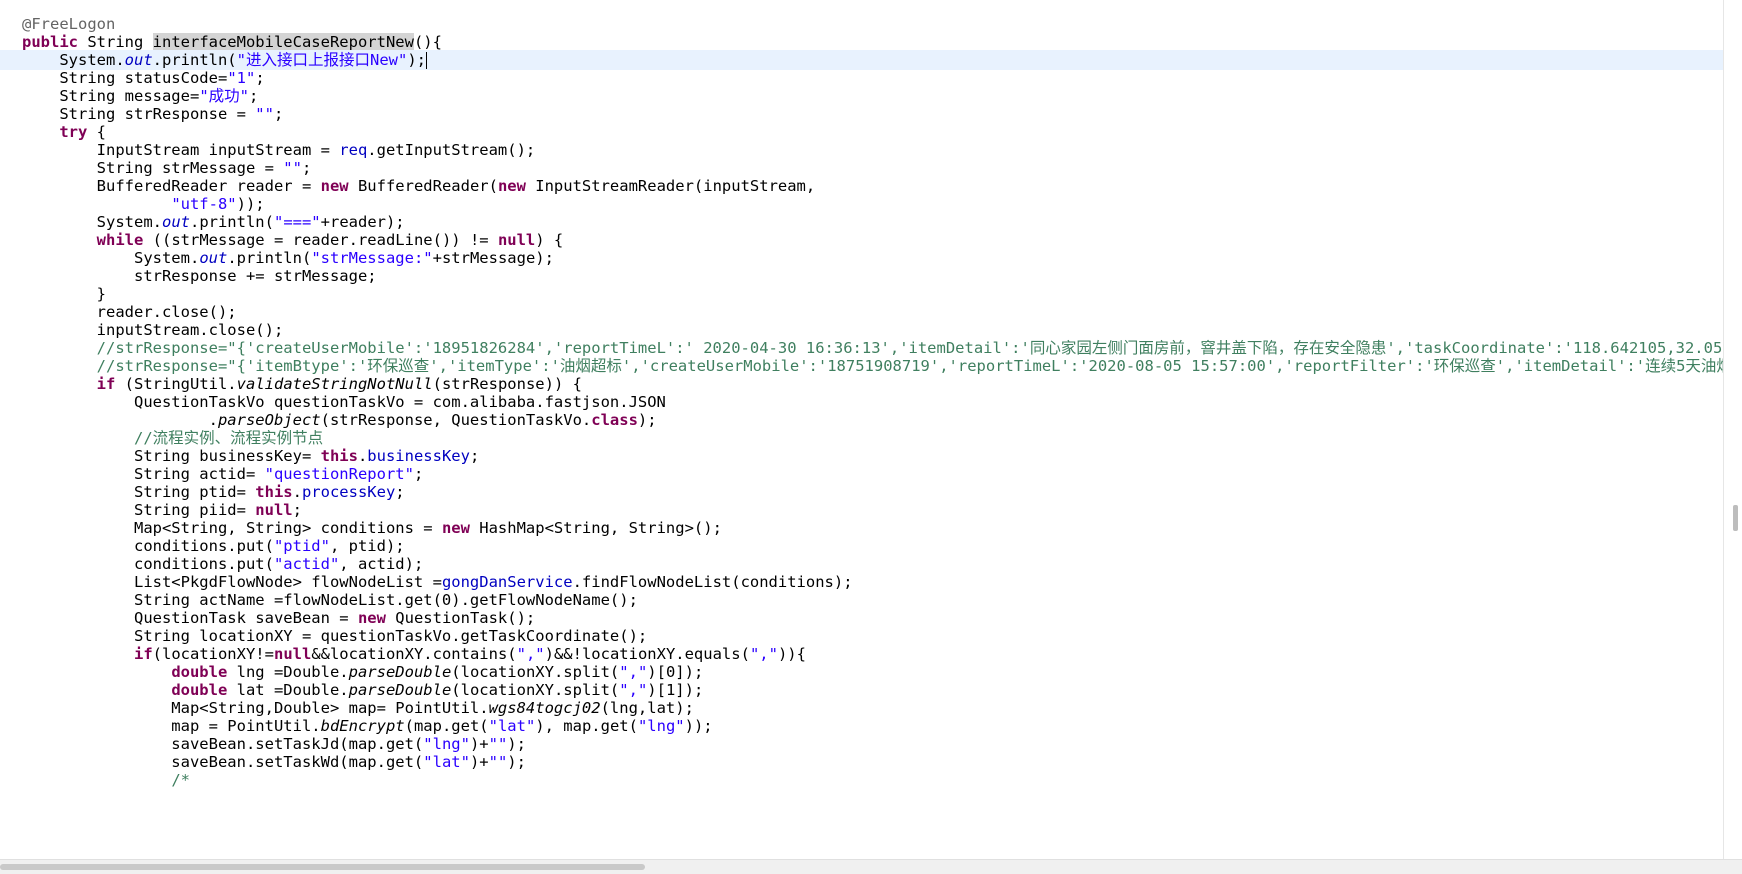 Image resolution: width=1742 pixels, height=874 pixels. I want to click on code-line: System.out.println("==="+reader);, so click(862, 222).